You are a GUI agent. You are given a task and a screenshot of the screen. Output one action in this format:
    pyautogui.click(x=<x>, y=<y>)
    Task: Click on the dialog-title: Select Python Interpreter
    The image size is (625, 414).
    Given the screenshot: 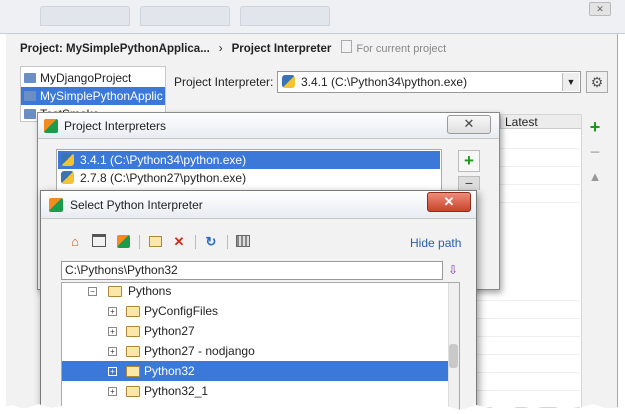 What is the action you would take?
    pyautogui.click(x=136, y=205)
    